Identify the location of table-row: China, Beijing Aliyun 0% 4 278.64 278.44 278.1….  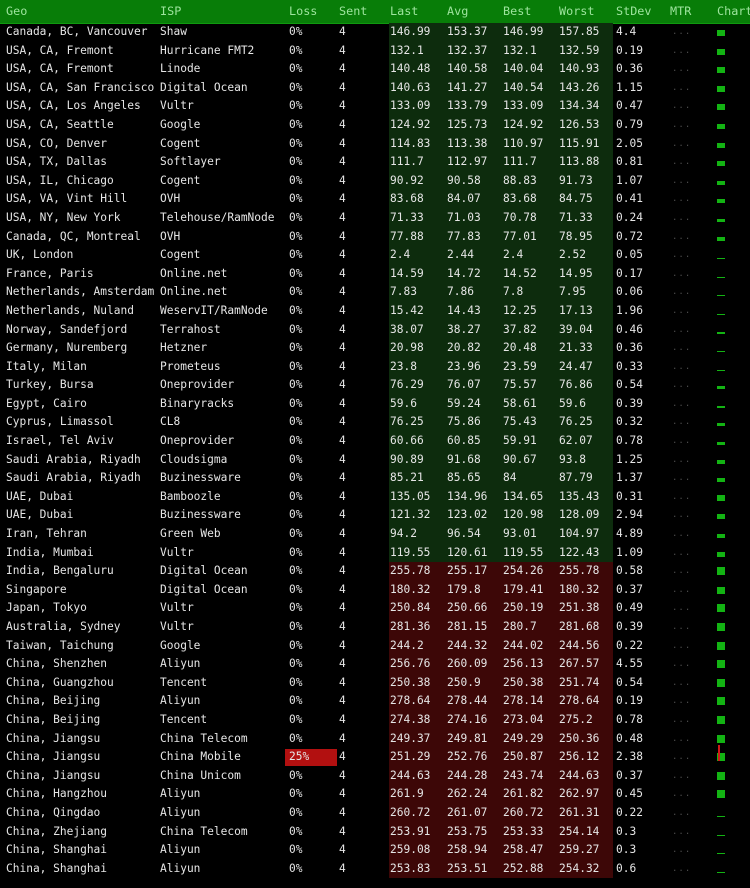
(375, 701).